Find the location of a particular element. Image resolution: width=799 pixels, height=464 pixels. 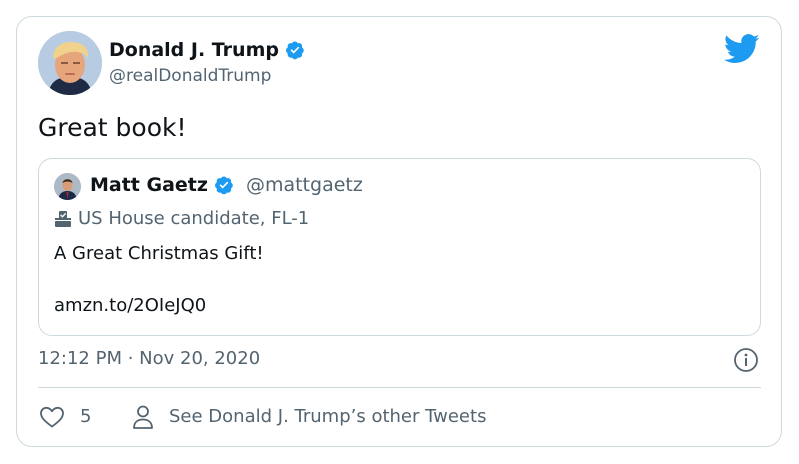

quoted-author-avatar is located at coordinates (67, 186).